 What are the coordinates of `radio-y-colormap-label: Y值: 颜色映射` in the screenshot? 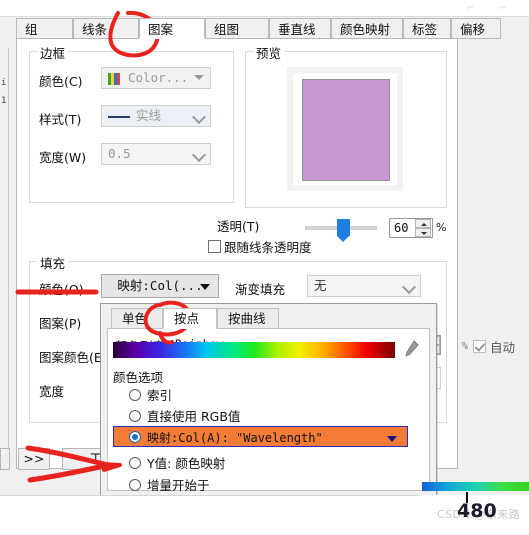 It's located at (186, 463).